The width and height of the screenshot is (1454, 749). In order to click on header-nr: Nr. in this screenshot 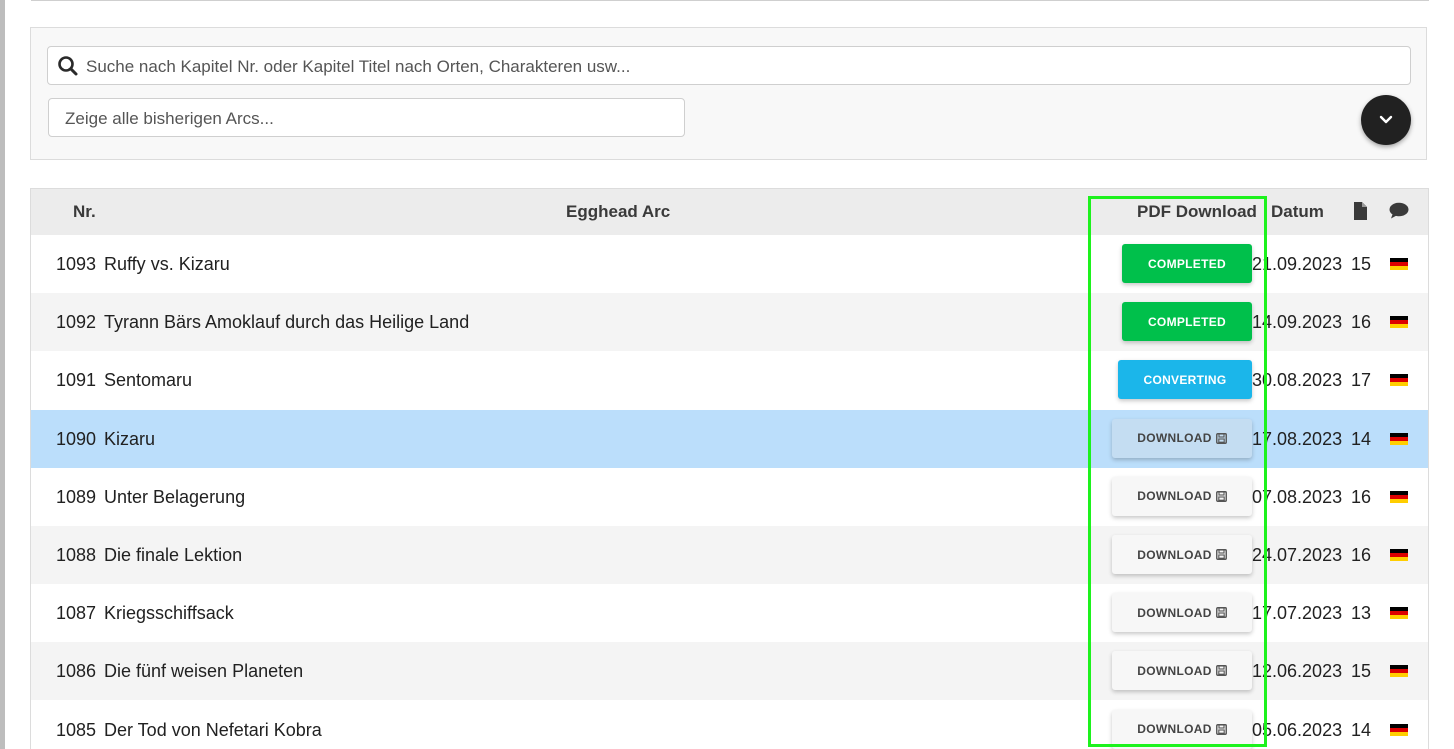, I will do `click(84, 212)`.